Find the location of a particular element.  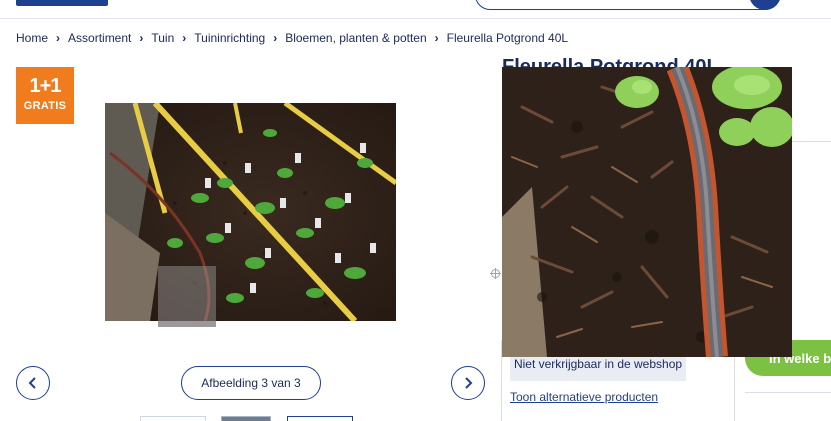

next-image-button is located at coordinates (468, 383).